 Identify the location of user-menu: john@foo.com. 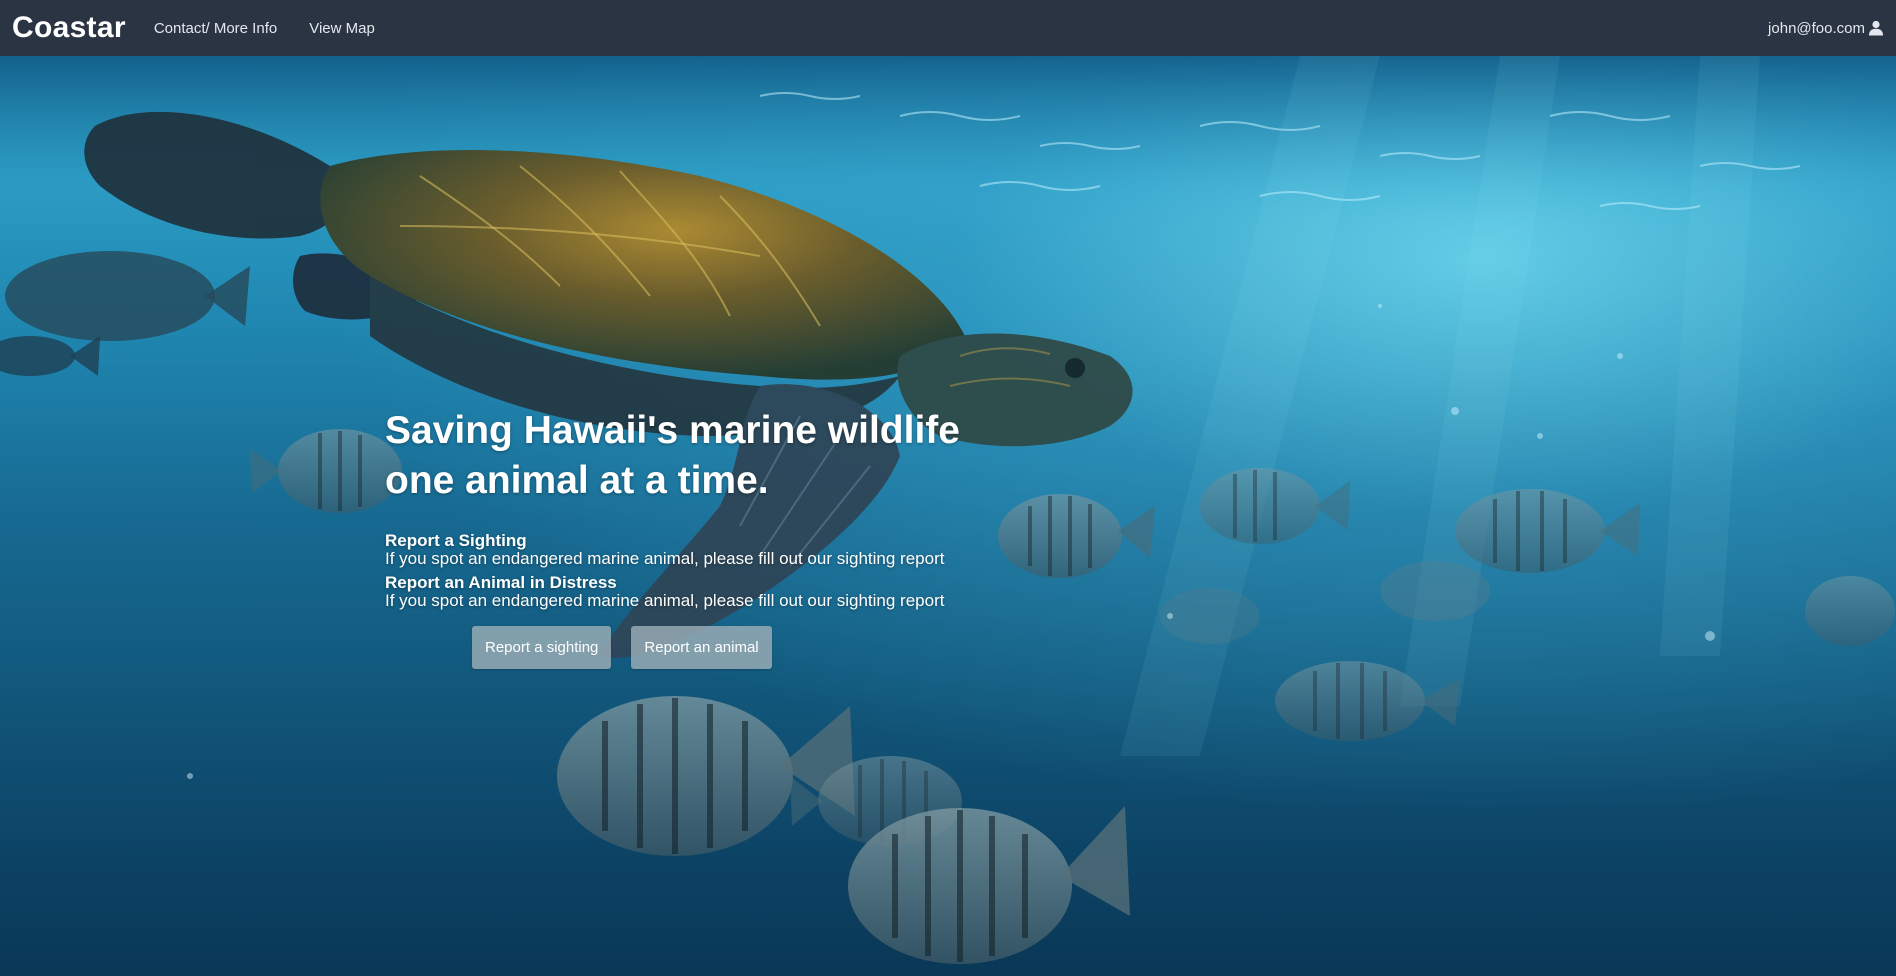
(1826, 28).